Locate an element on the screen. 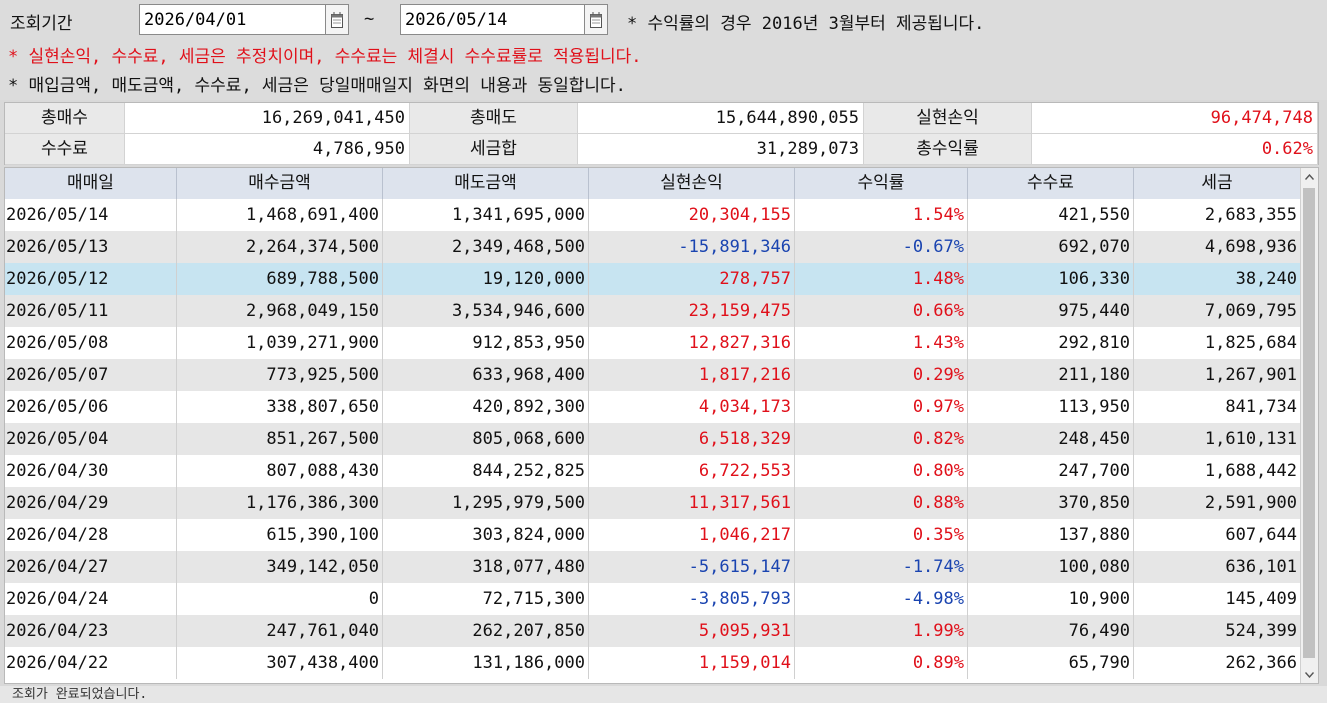  cell-fee: 370,850 is located at coordinates (1051, 503).